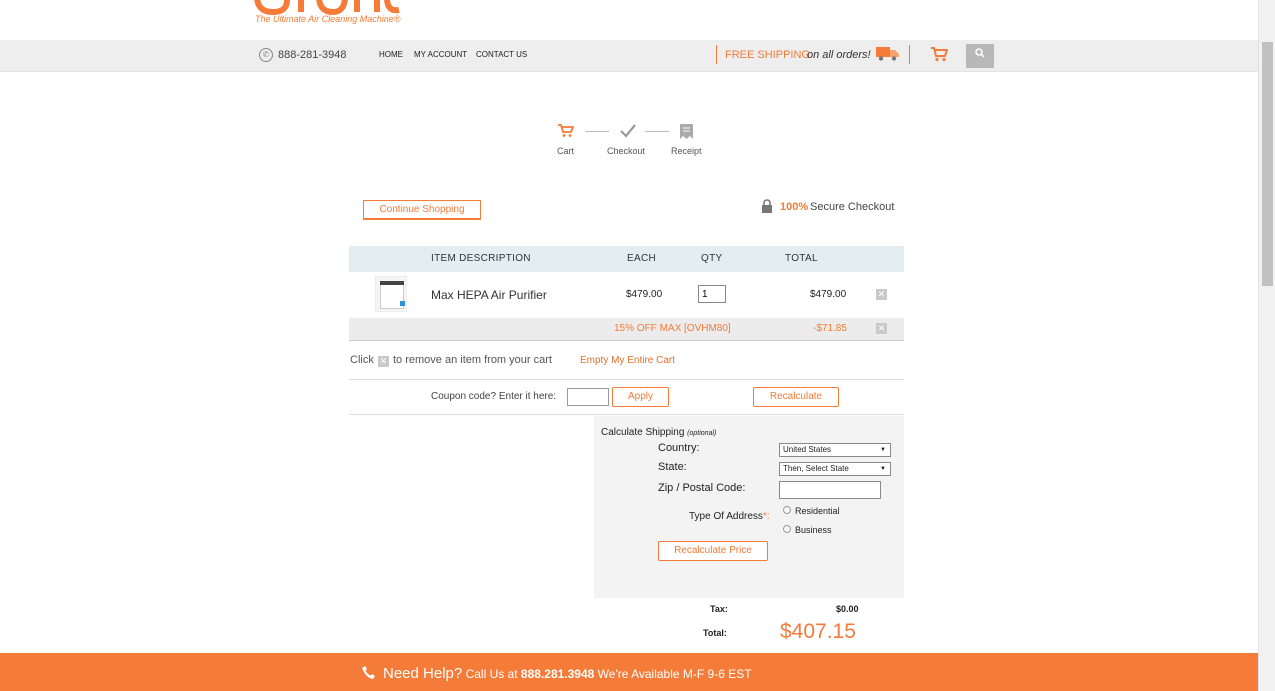 The height and width of the screenshot is (691, 1275). I want to click on phone-icon, so click(368, 672).